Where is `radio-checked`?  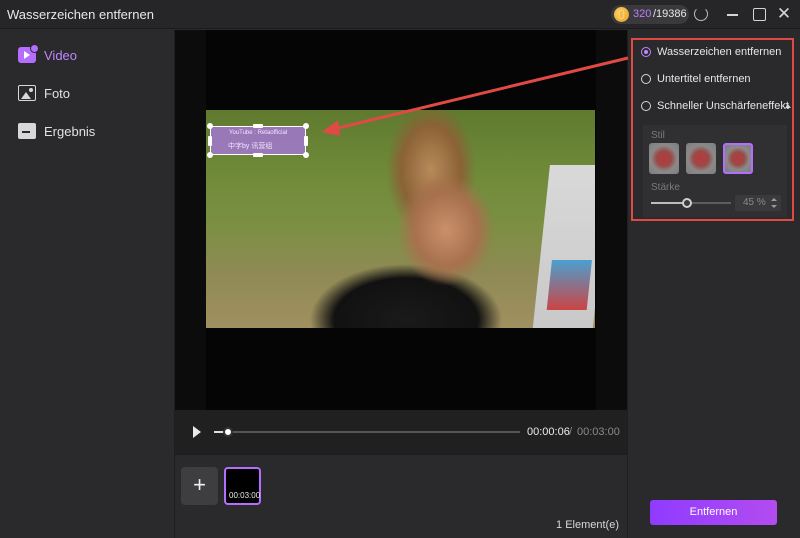 radio-checked is located at coordinates (646, 52).